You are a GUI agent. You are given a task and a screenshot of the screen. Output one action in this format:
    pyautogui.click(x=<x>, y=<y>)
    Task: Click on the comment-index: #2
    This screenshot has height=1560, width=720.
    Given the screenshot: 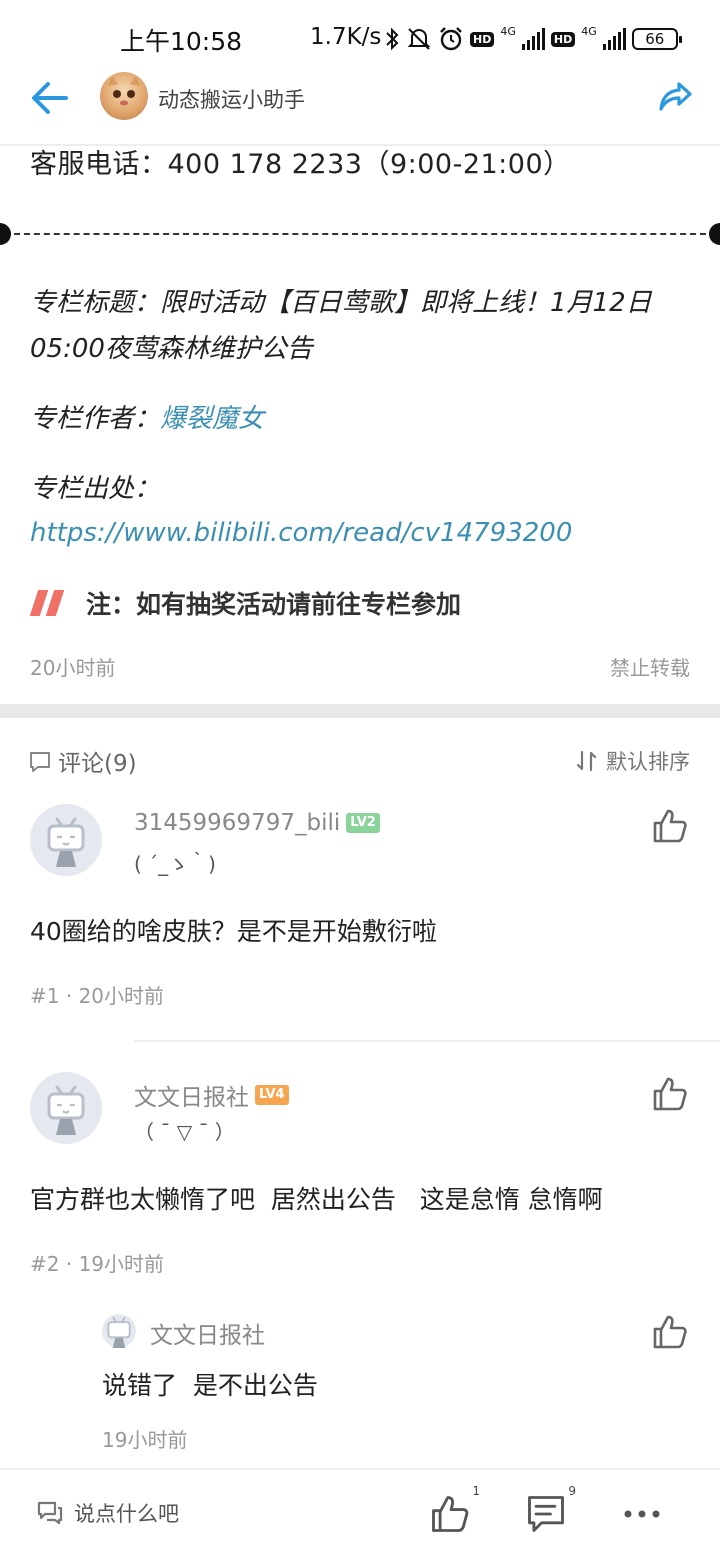 What is the action you would take?
    pyautogui.click(x=45, y=1264)
    